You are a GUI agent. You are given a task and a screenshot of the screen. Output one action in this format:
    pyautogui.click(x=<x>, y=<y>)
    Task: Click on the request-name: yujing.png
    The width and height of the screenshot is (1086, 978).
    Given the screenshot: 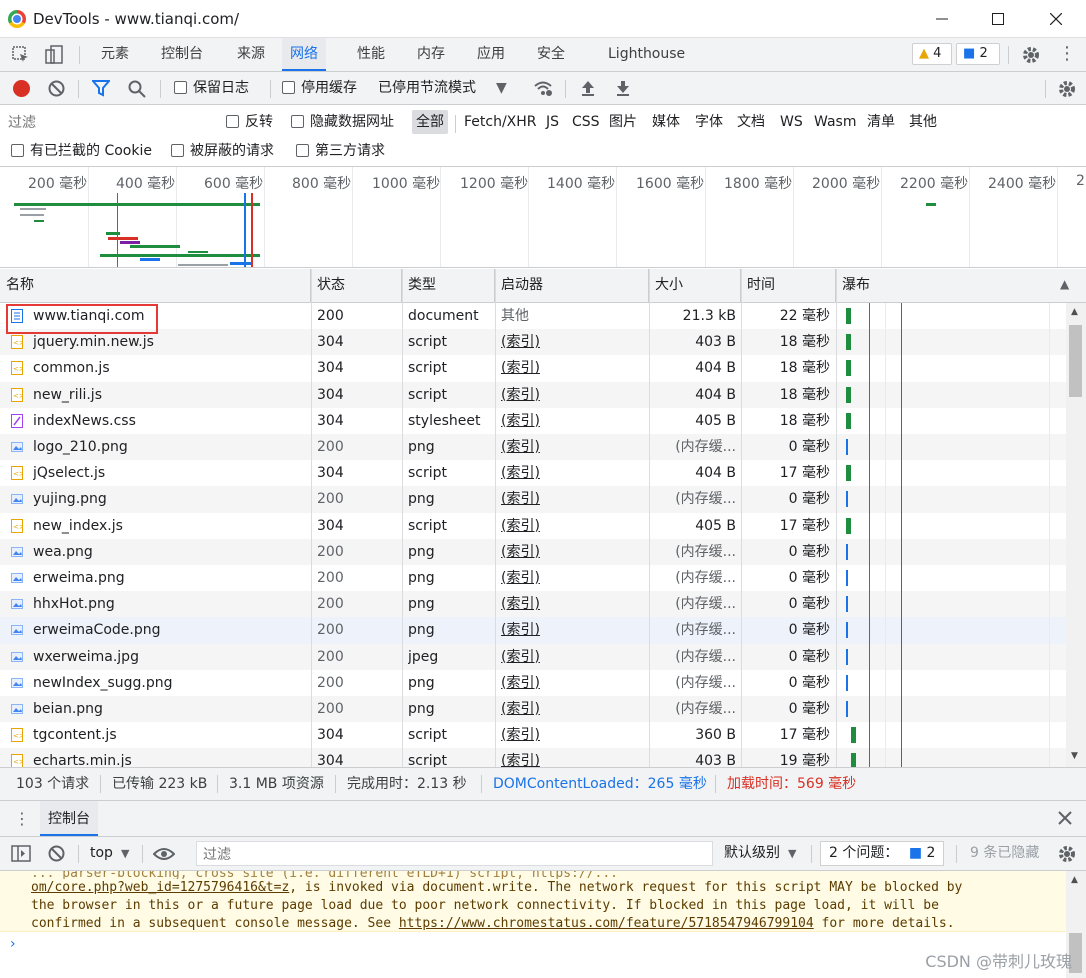 What is the action you would take?
    pyautogui.click(x=168, y=499)
    